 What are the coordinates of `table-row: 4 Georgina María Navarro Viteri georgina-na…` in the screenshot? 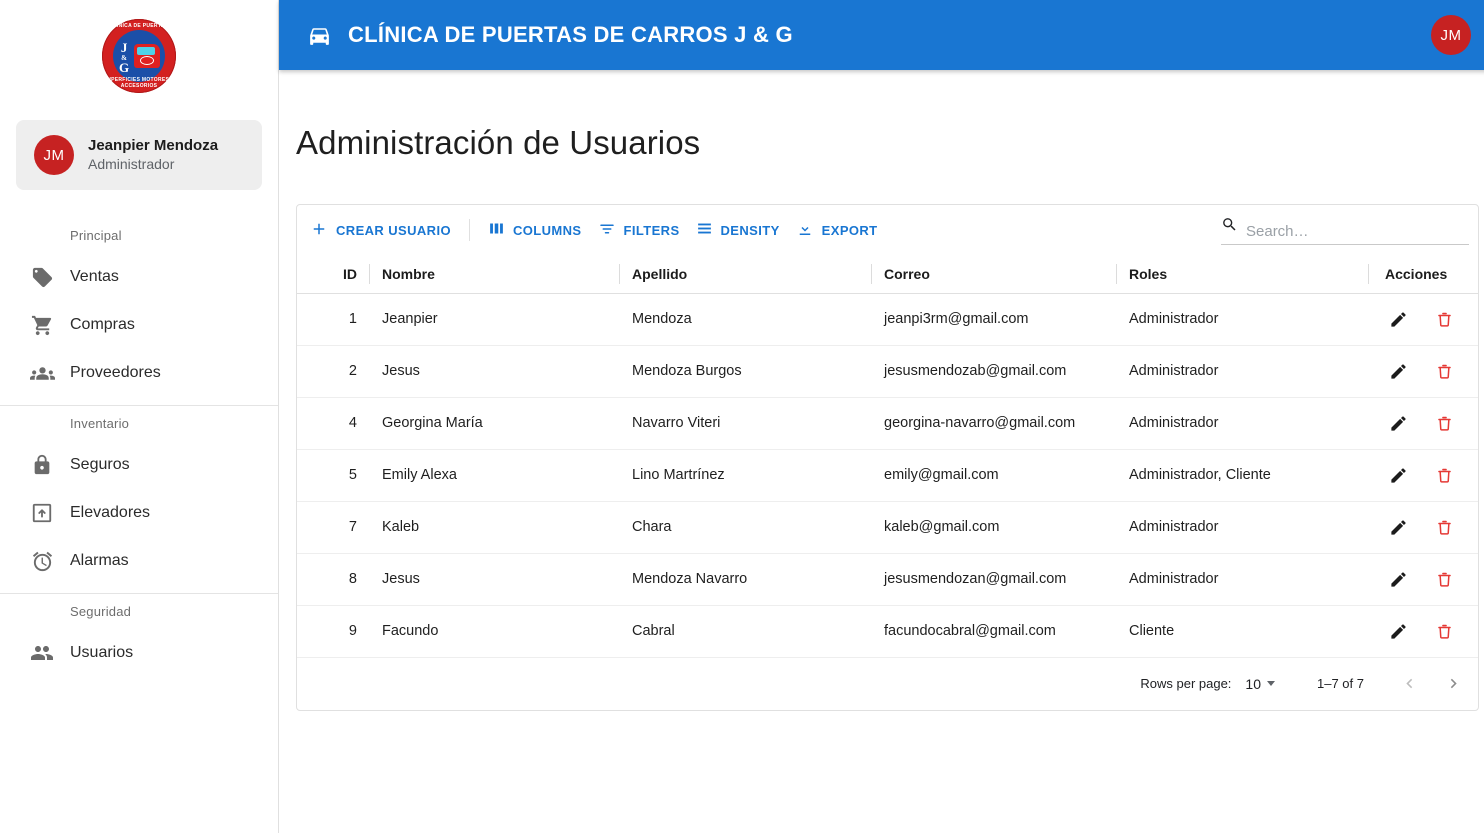 It's located at (887, 423).